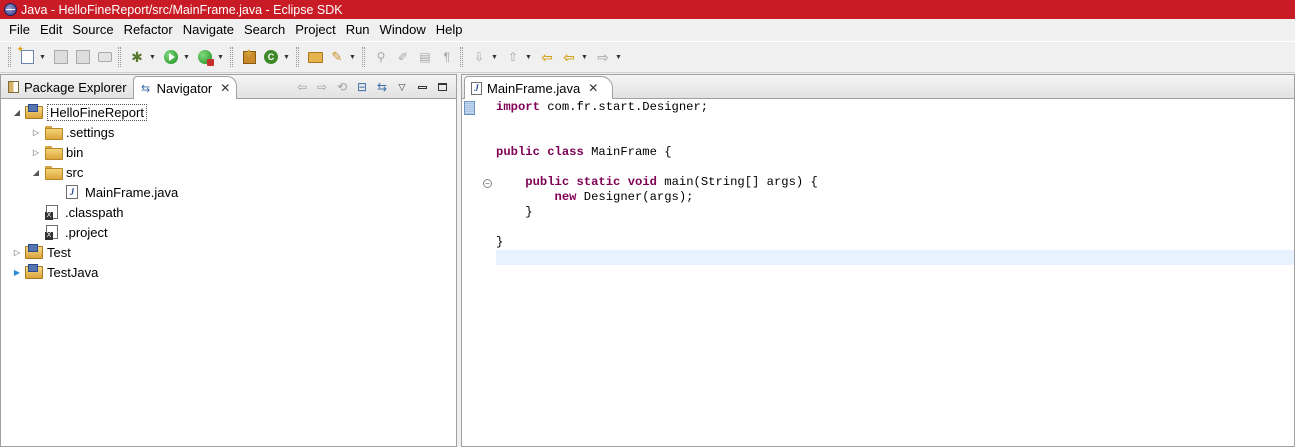 This screenshot has height=447, width=1295. What do you see at coordinates (315, 29) in the screenshot?
I see `menu-project: Project` at bounding box center [315, 29].